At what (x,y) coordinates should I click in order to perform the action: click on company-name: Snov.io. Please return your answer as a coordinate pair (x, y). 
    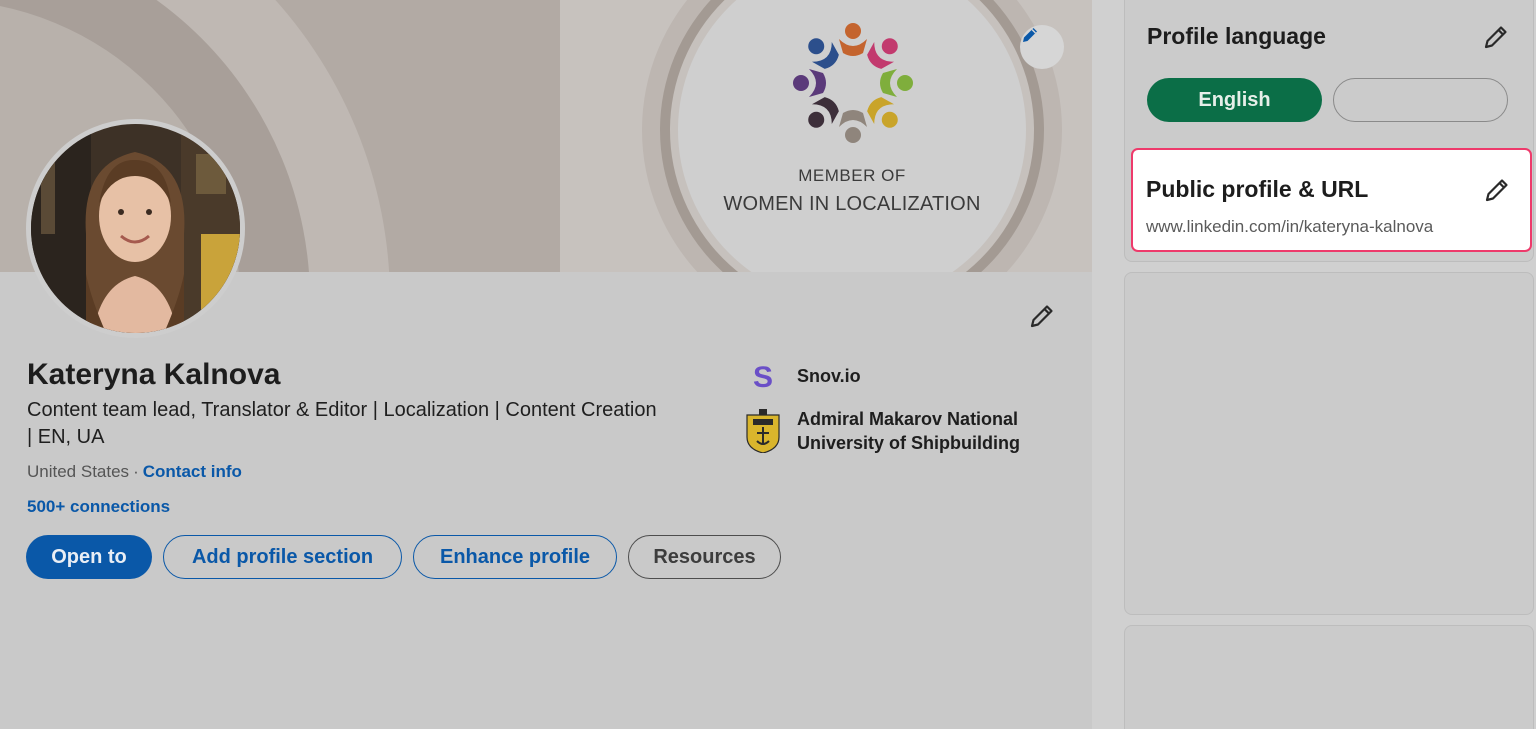
    Looking at the image, I should click on (829, 376).